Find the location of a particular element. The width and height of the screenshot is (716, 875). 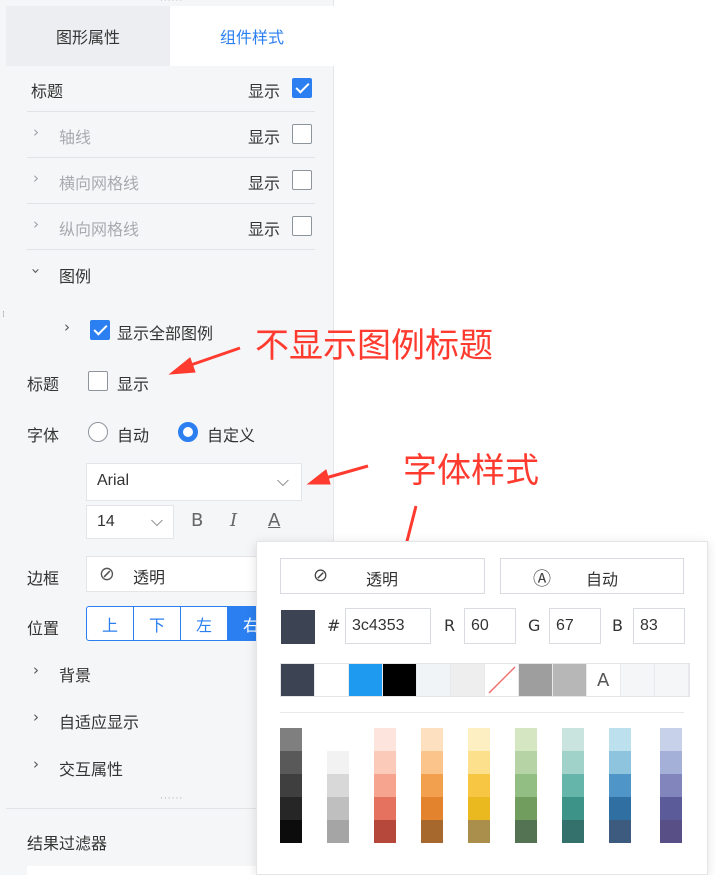

legend-title-label: 标题 is located at coordinates (43, 384).